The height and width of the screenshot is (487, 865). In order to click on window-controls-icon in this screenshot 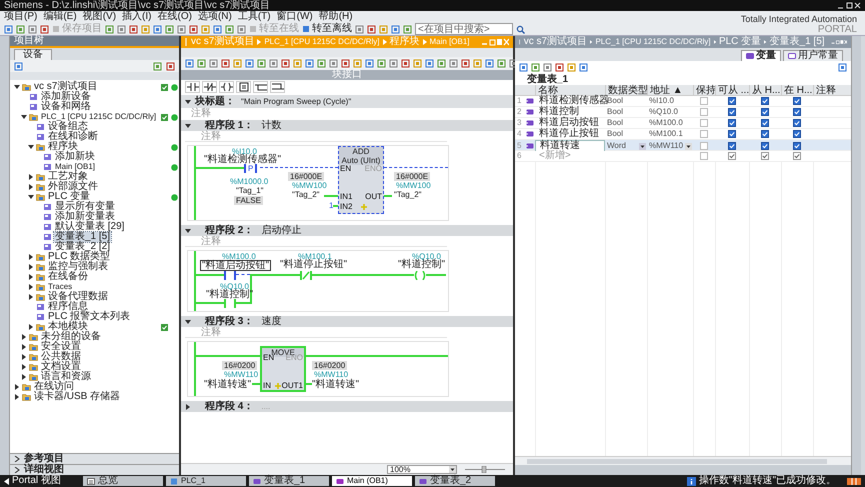, I will do `click(849, 6)`.